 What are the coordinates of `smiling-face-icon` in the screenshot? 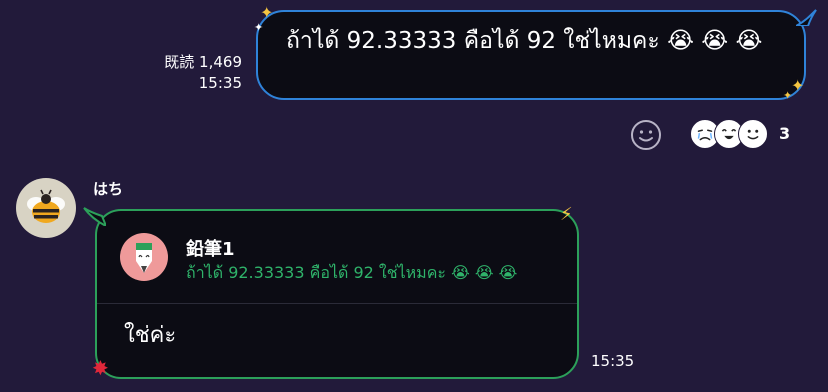 It's located at (753, 134).